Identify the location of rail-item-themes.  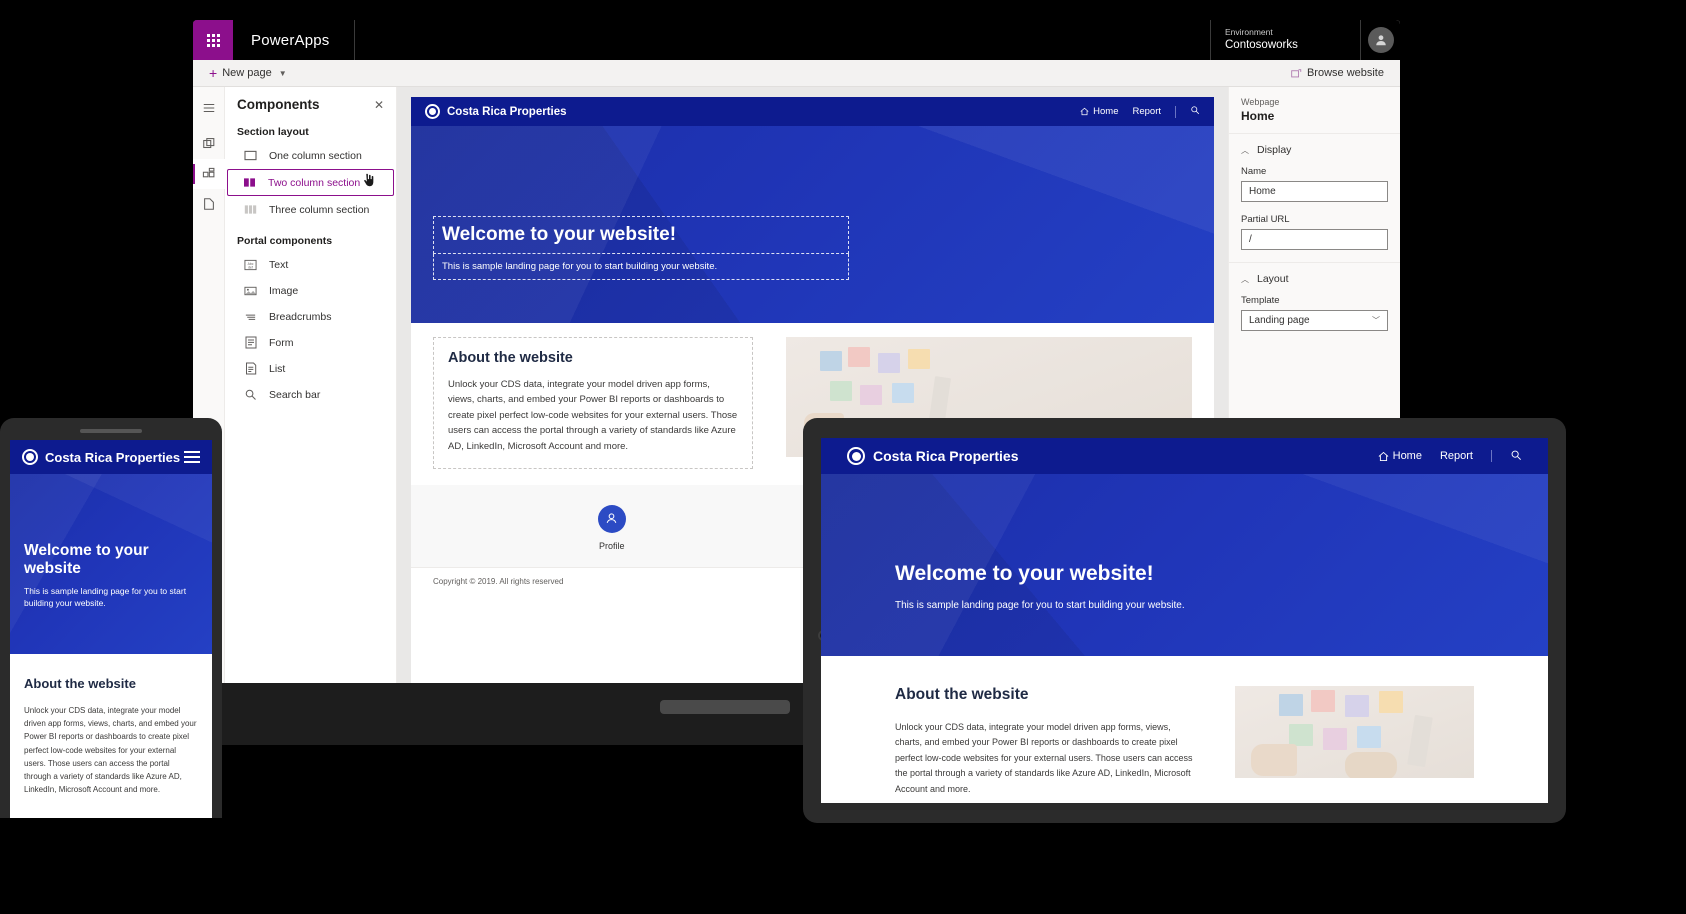
(209, 204).